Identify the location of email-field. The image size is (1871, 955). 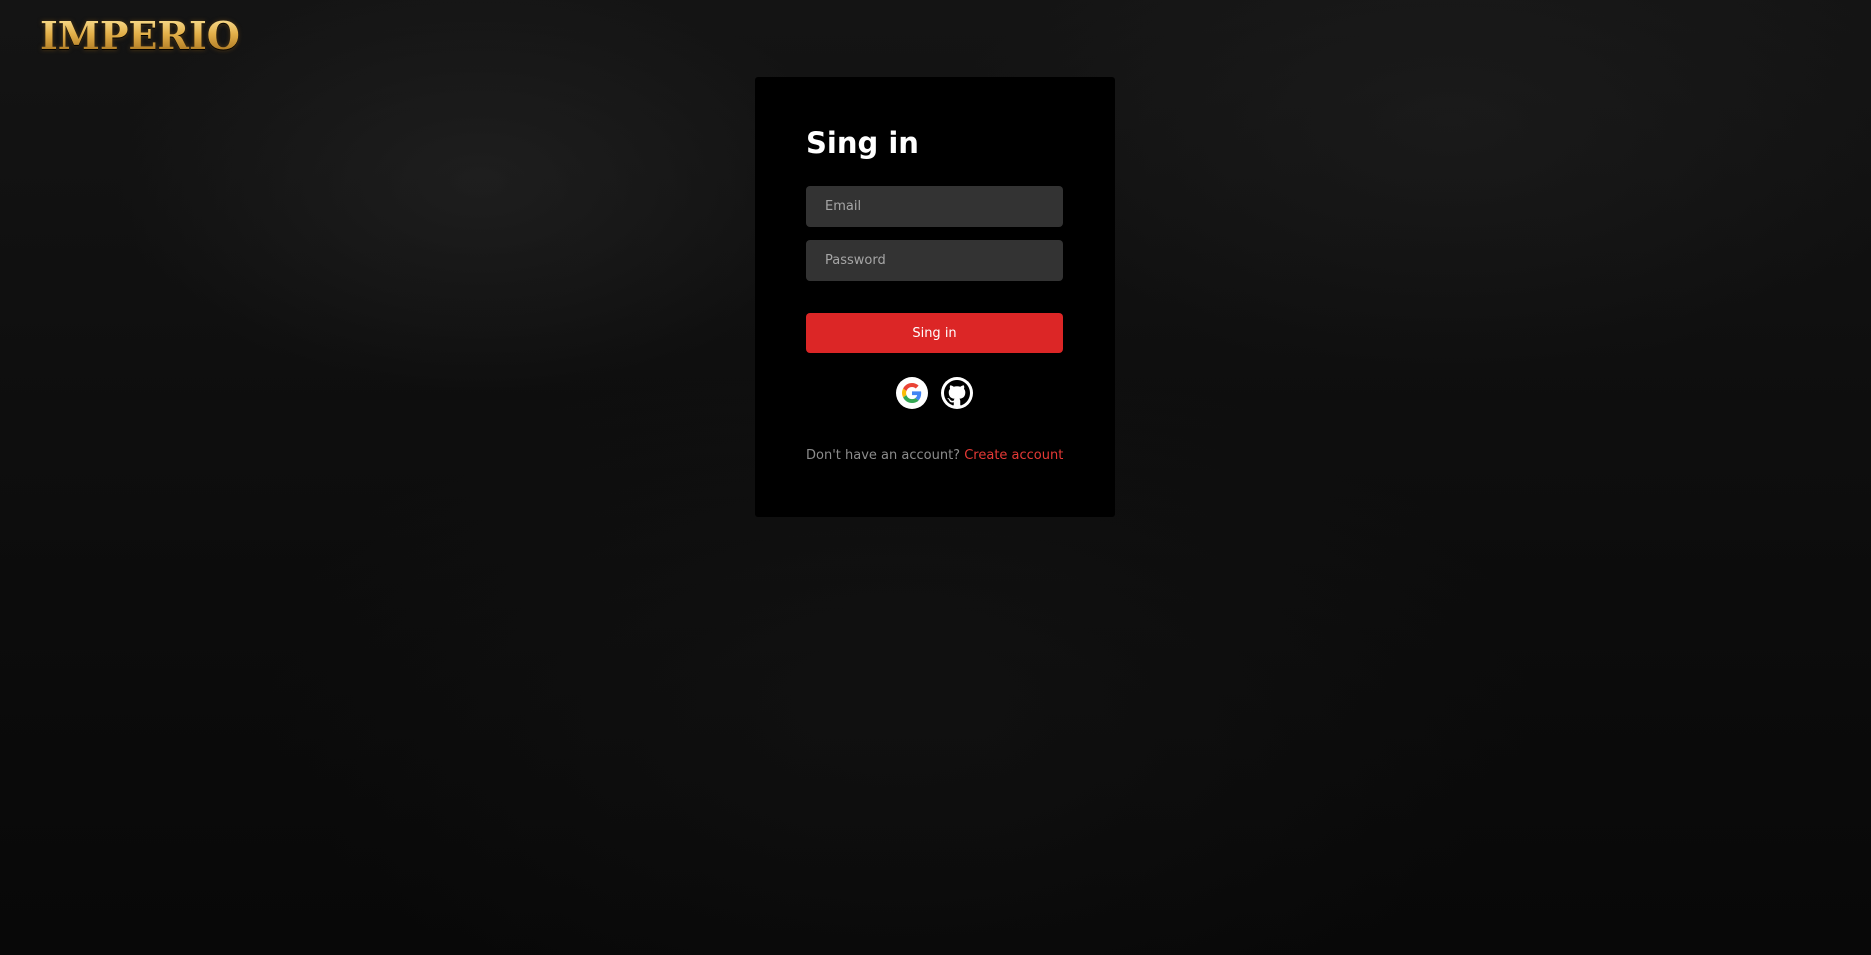
(934, 206).